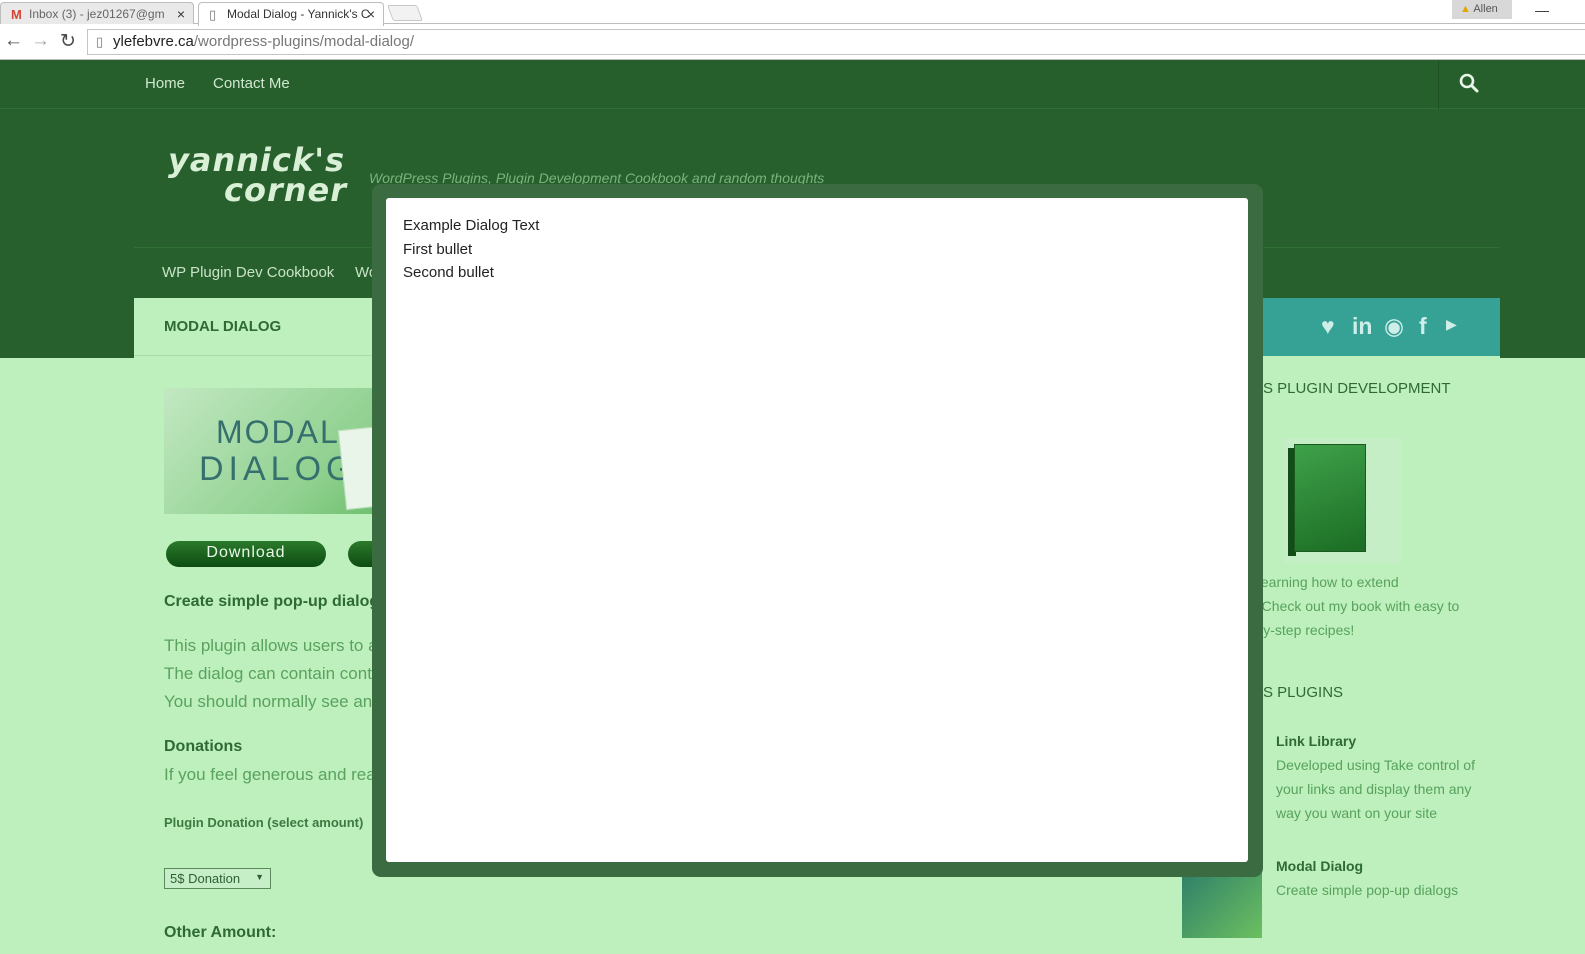 Image resolution: width=1585 pixels, height=954 pixels. Describe the element at coordinates (1330, 498) in the screenshot. I see `book-cover` at that location.